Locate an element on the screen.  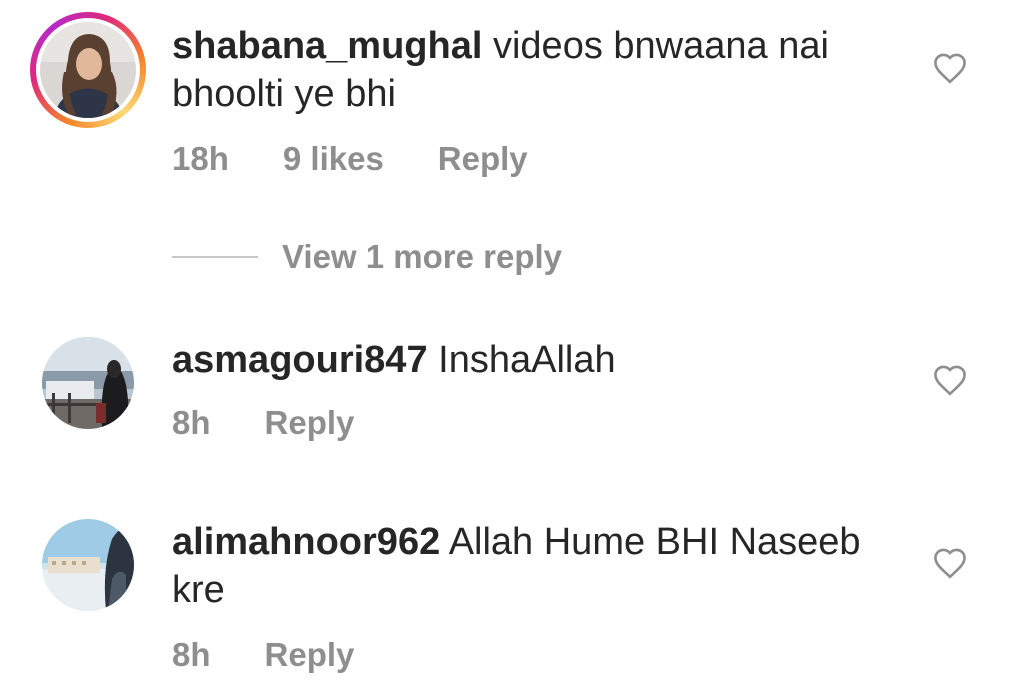
comment-body: asmagouri847 InshaAllah is located at coordinates (532, 360).